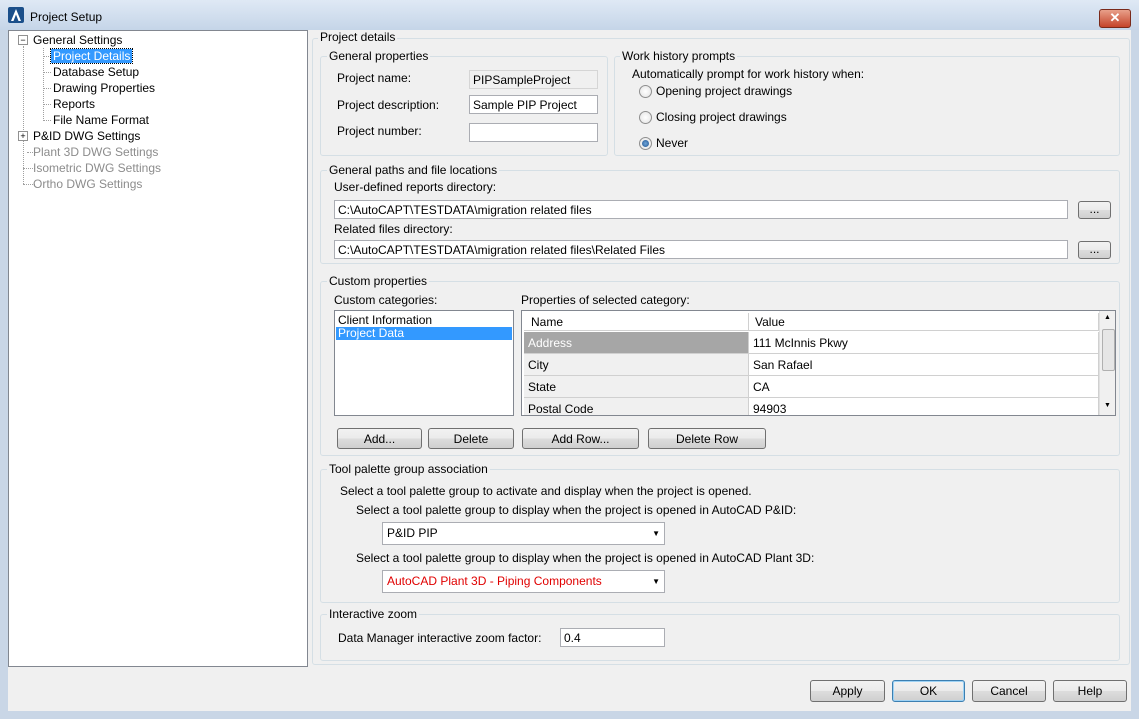 This screenshot has width=1139, height=719. I want to click on tree-item-file-name-format: File Name Format, so click(101, 120).